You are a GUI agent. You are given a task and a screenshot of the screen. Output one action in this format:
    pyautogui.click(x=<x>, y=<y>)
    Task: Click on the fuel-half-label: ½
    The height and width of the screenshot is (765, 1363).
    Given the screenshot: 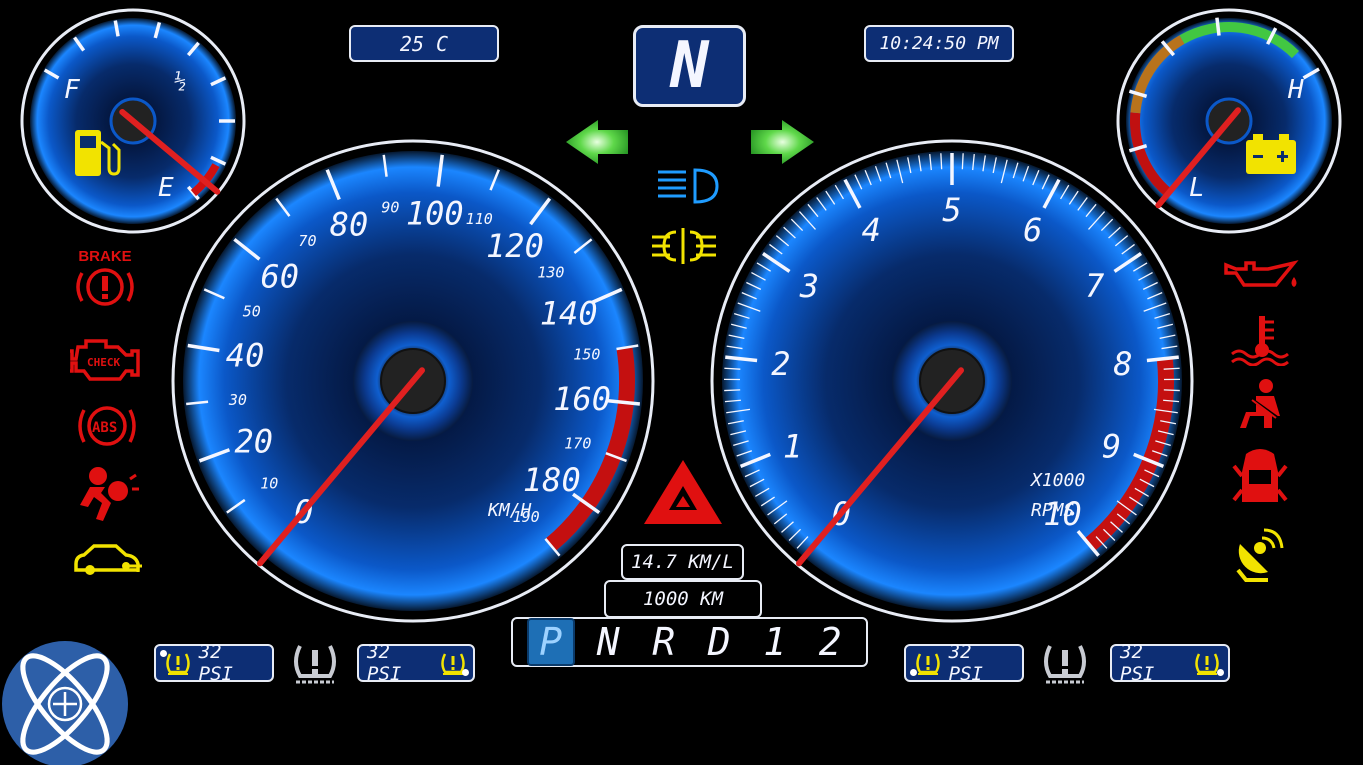 What is the action you would take?
    pyautogui.click(x=180, y=81)
    